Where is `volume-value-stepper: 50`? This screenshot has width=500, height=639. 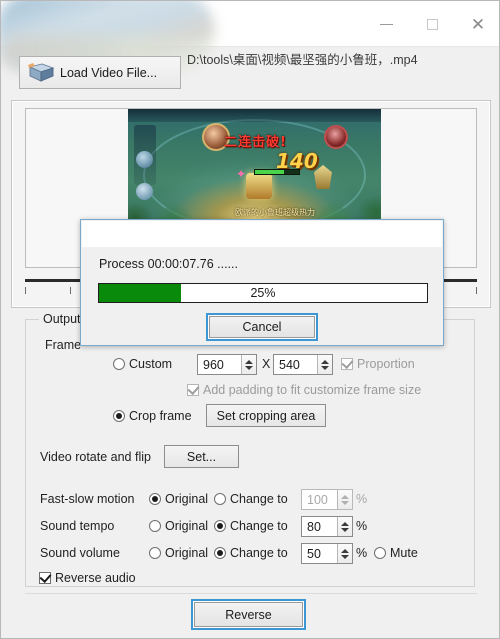 volume-value-stepper: 50 is located at coordinates (327, 553).